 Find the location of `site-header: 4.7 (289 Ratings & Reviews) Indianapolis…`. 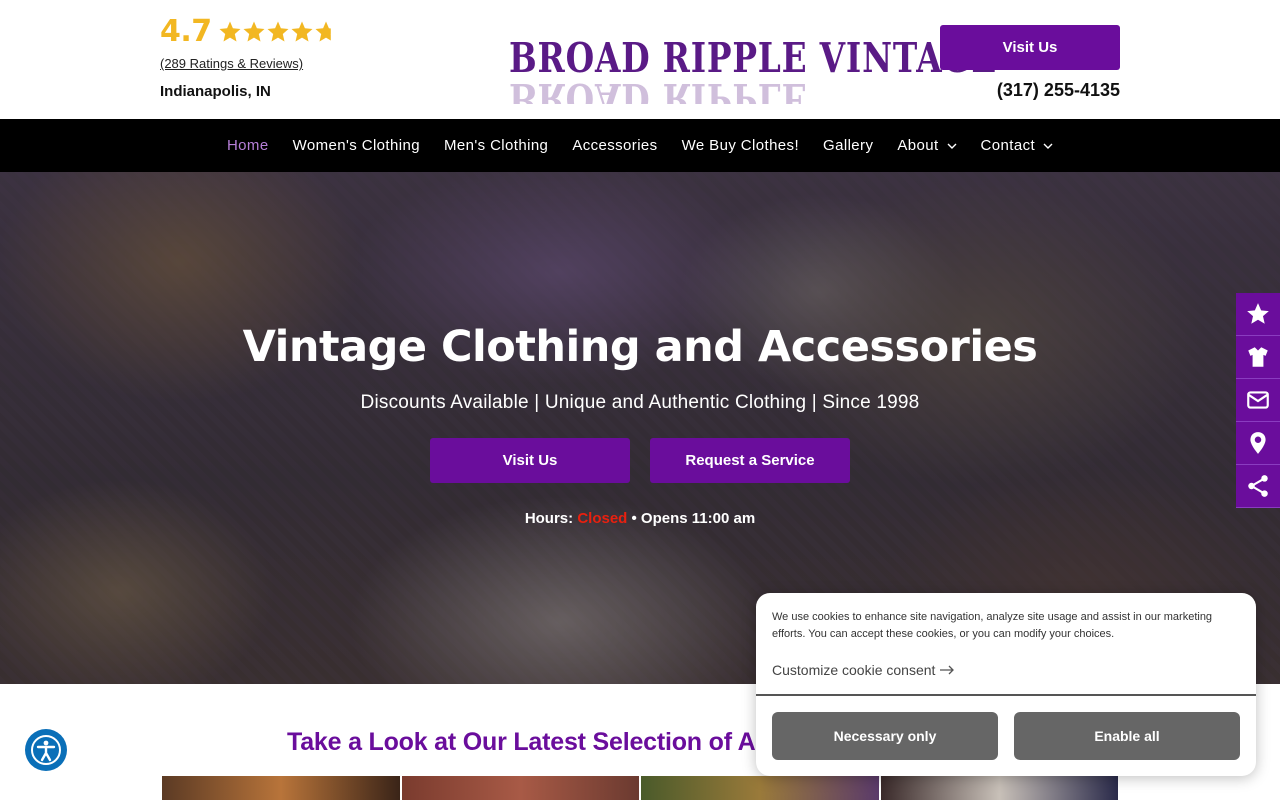

site-header: 4.7 (289 Ratings & Reviews) Indianapolis… is located at coordinates (640, 59).